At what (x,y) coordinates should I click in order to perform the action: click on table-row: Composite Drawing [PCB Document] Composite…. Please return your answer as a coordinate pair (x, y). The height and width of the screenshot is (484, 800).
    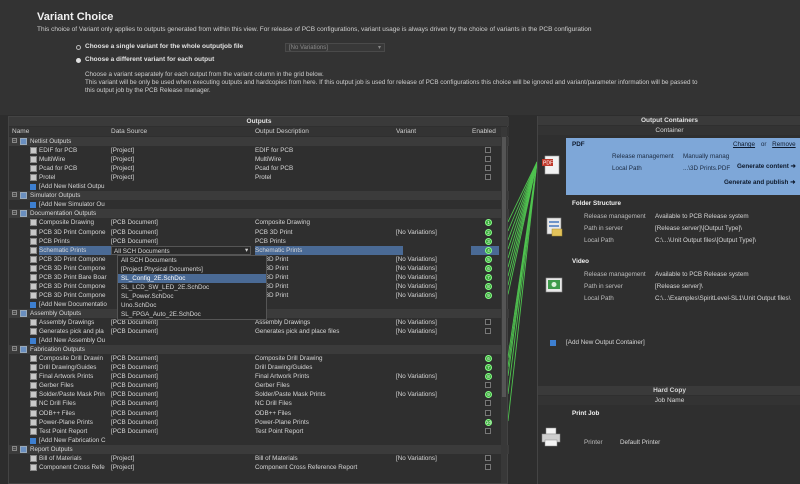
    Looking at the image, I should click on (259, 222).